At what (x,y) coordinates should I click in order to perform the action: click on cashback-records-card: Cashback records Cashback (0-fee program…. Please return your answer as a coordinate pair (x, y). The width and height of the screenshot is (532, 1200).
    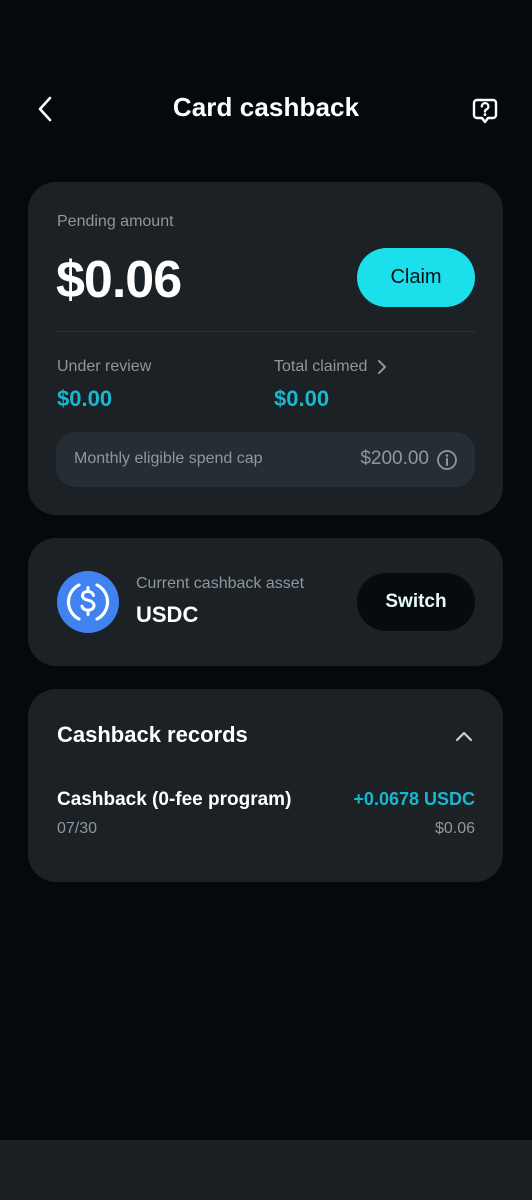
    Looking at the image, I should click on (265, 785).